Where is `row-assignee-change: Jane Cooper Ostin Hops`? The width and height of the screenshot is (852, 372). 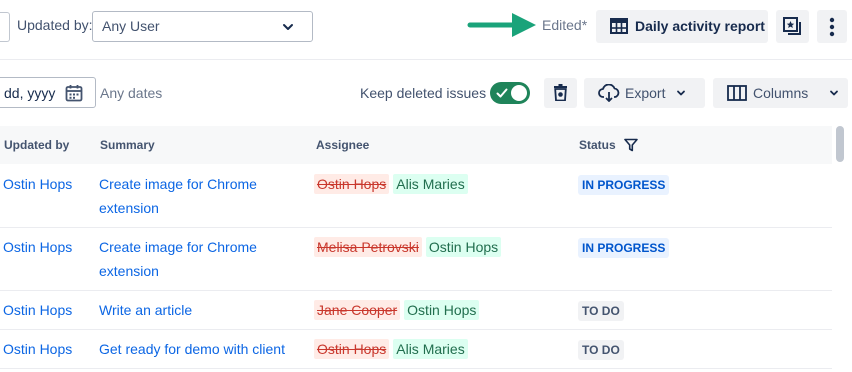 row-assignee-change: Jane Cooper Ostin Hops is located at coordinates (398, 310).